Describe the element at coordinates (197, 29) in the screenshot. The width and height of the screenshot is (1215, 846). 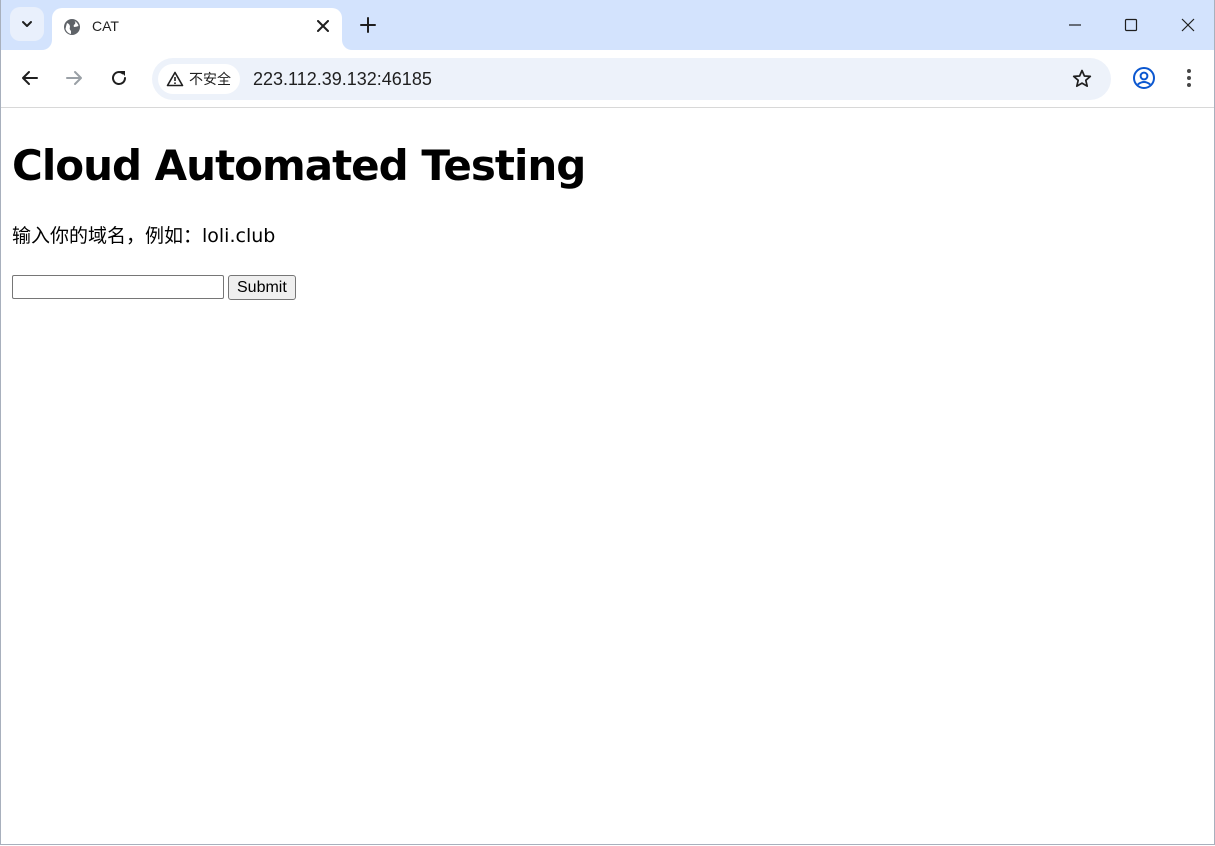
I see `active-tab: CAT` at that location.